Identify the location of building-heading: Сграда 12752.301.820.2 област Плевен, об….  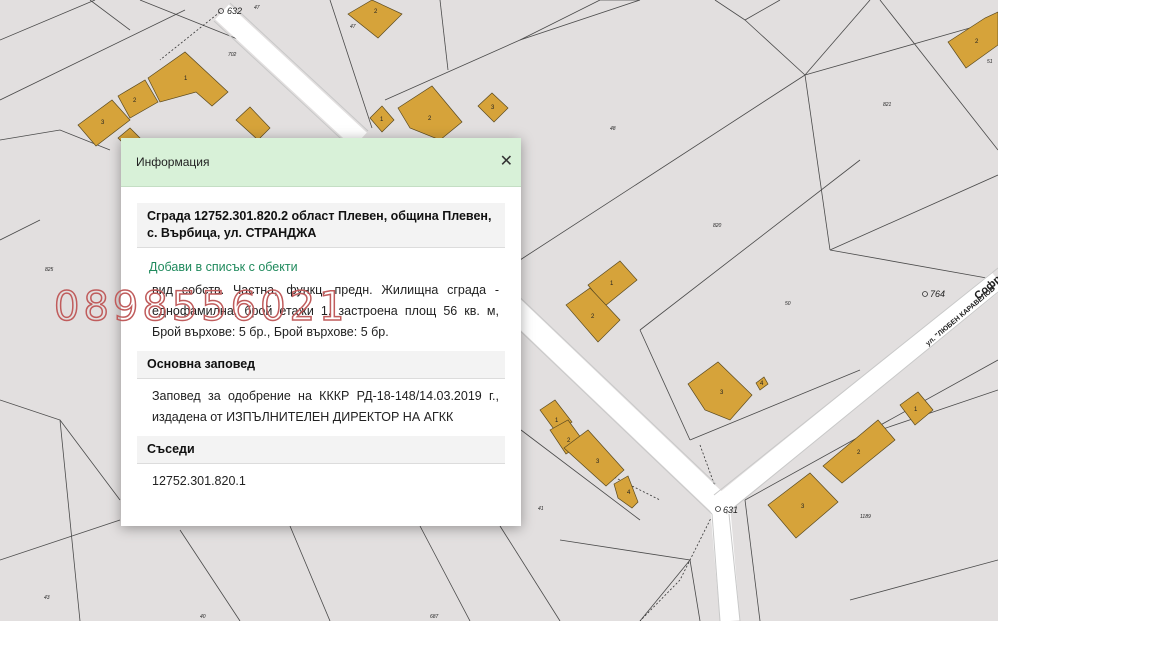
(321, 225).